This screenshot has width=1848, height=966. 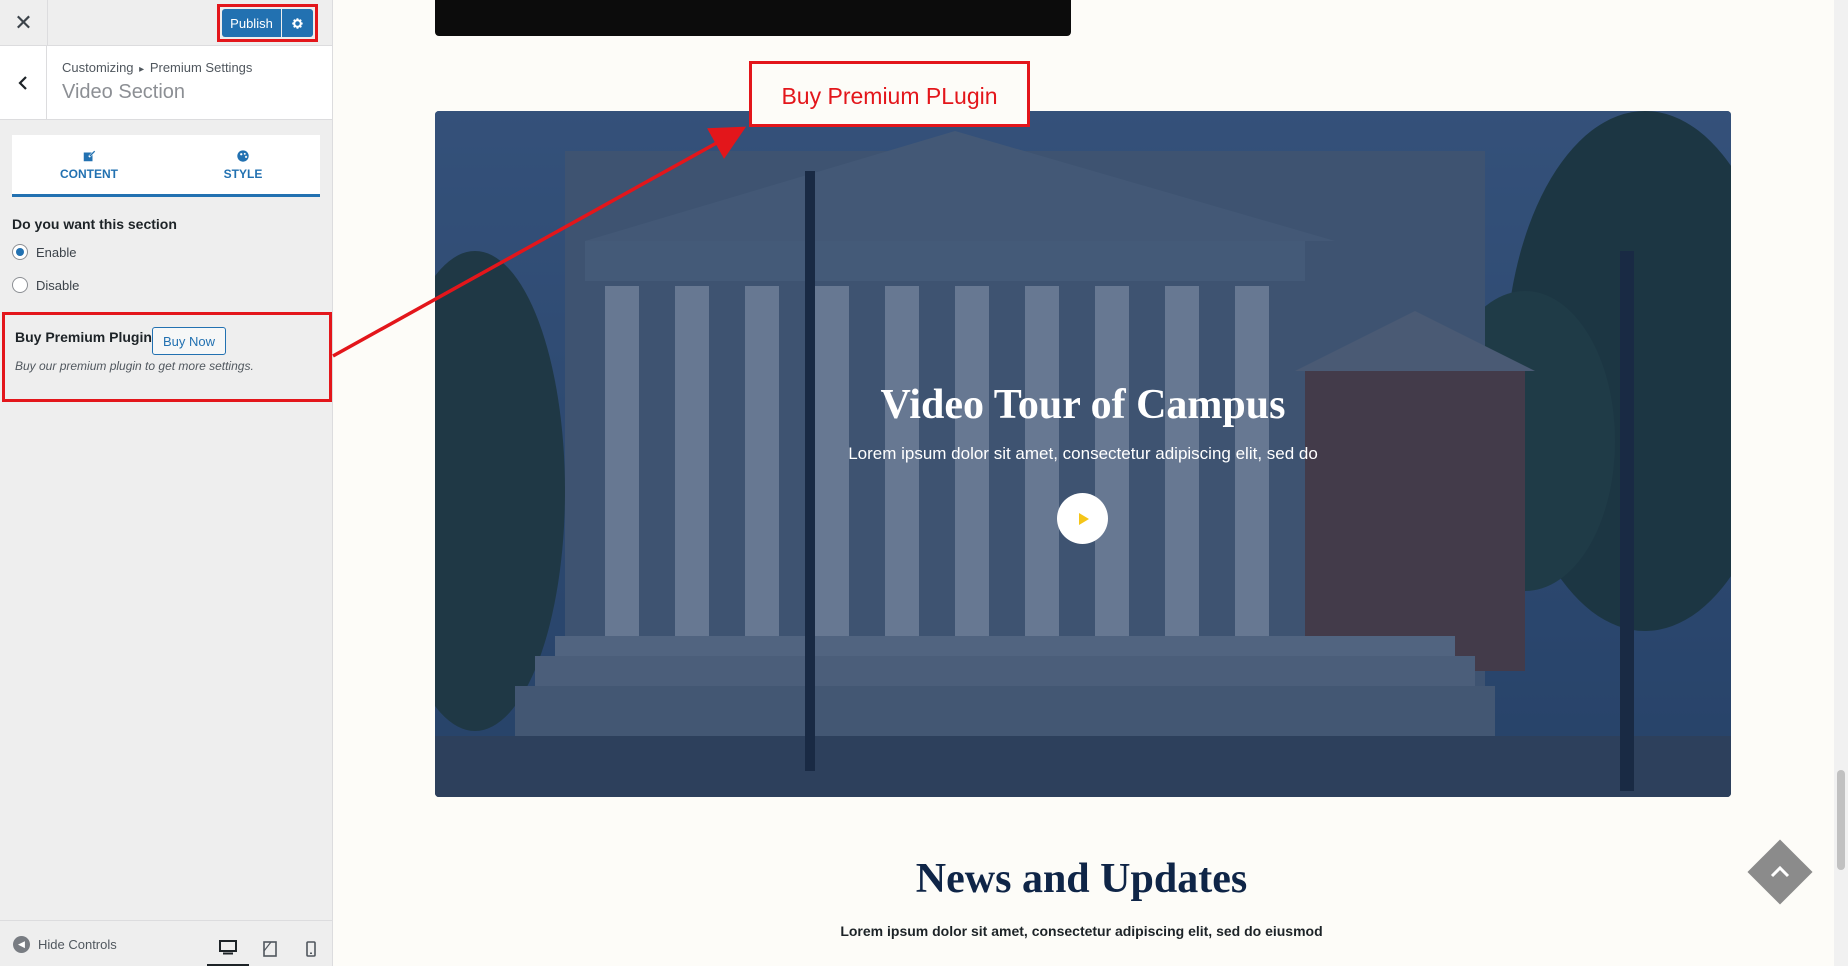 What do you see at coordinates (94, 224) in the screenshot?
I see `enable-question-label: Do you want this section` at bounding box center [94, 224].